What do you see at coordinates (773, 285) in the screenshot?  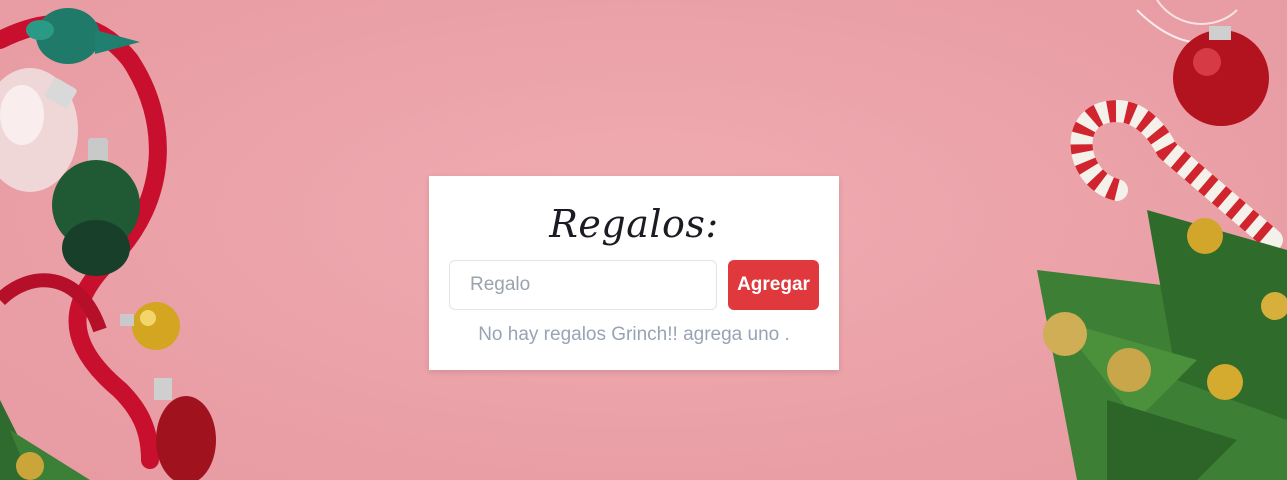 I see `add-gift-button: Agregar` at bounding box center [773, 285].